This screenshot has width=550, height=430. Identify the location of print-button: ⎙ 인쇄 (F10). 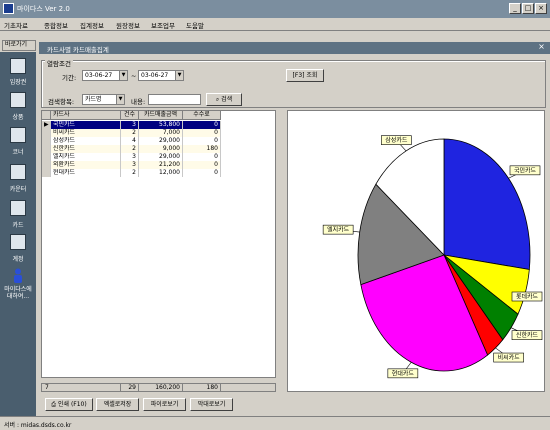
(69, 404).